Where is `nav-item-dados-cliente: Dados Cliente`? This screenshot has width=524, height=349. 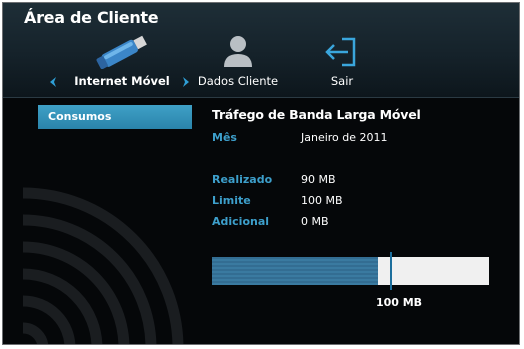
nav-item-dados-cliente: Dados Cliente is located at coordinates (238, 62).